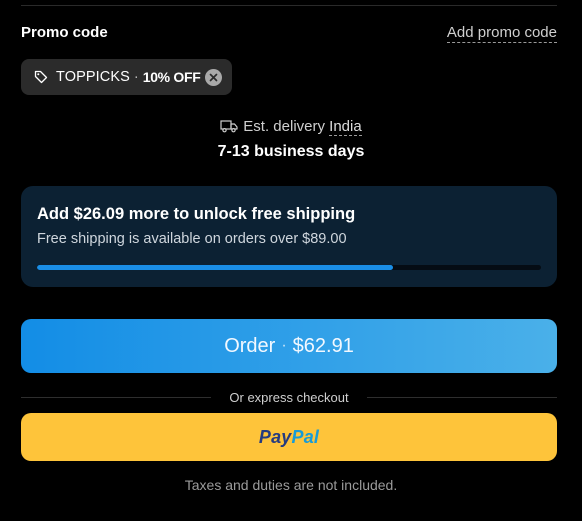  Describe the element at coordinates (289, 5) in the screenshot. I see `top-divider` at that location.